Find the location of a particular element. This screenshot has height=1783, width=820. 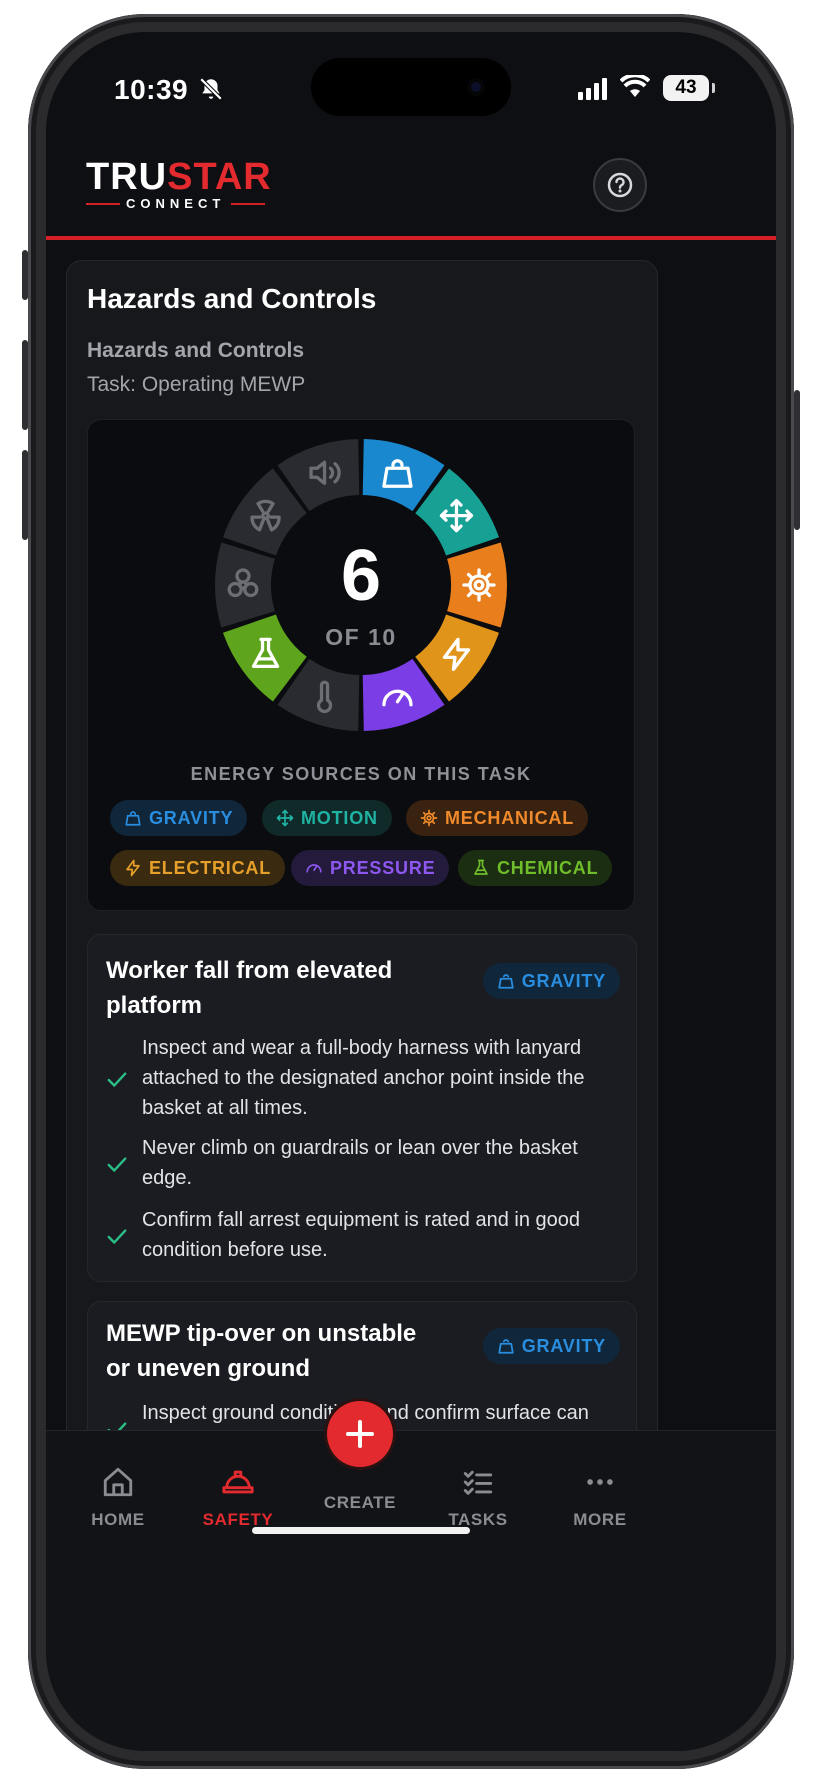

energy-chip-chemical: CHEMICAL is located at coordinates (535, 868).